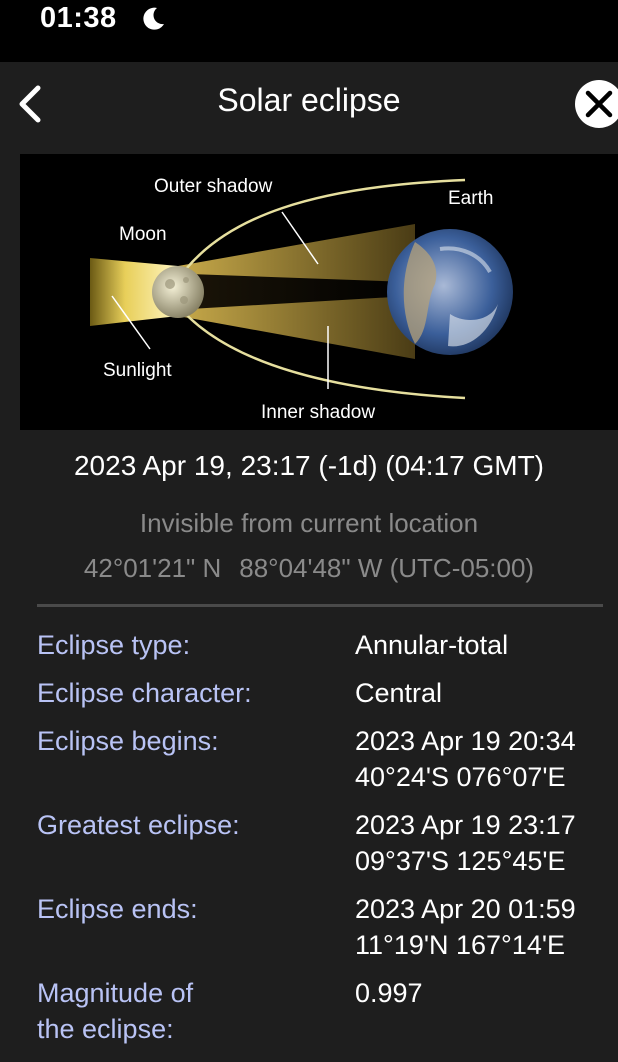  I want to click on eclipse-type-label: Eclipse type:, so click(114, 645).